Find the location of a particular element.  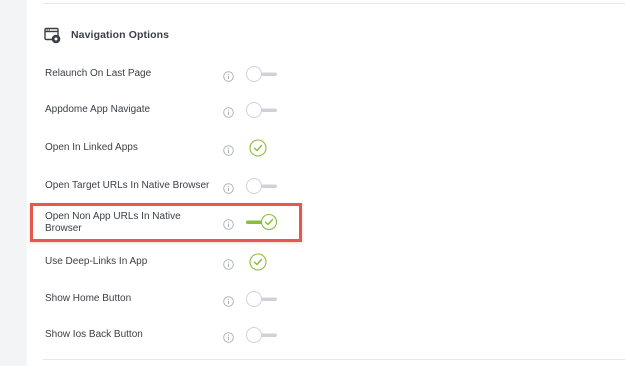

section-header: Navigation Options is located at coordinates (106, 35).